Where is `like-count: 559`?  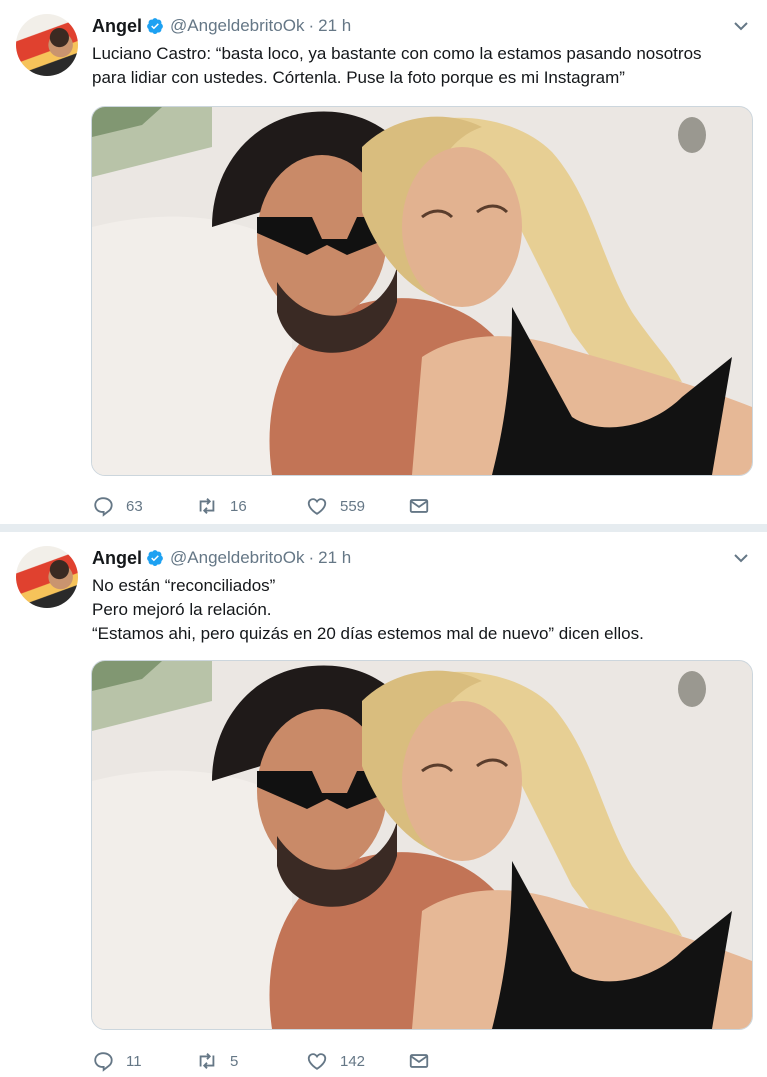
like-count: 559 is located at coordinates (353, 506).